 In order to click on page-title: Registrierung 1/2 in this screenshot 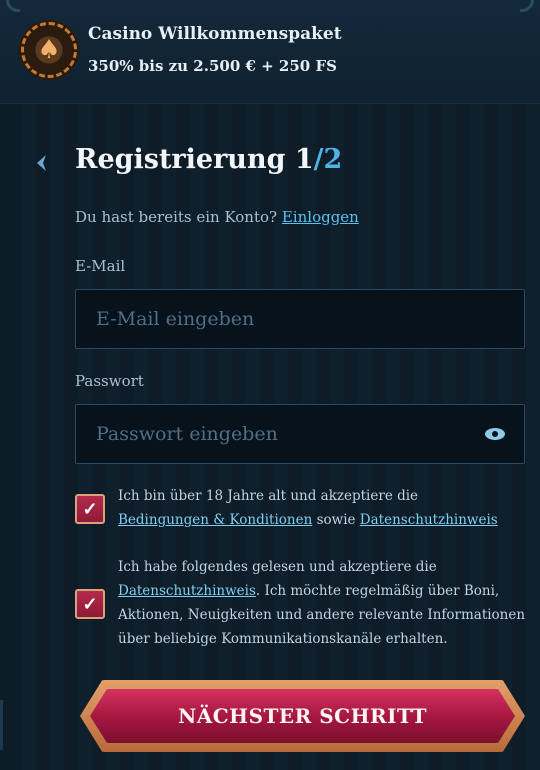, I will do `click(208, 159)`.